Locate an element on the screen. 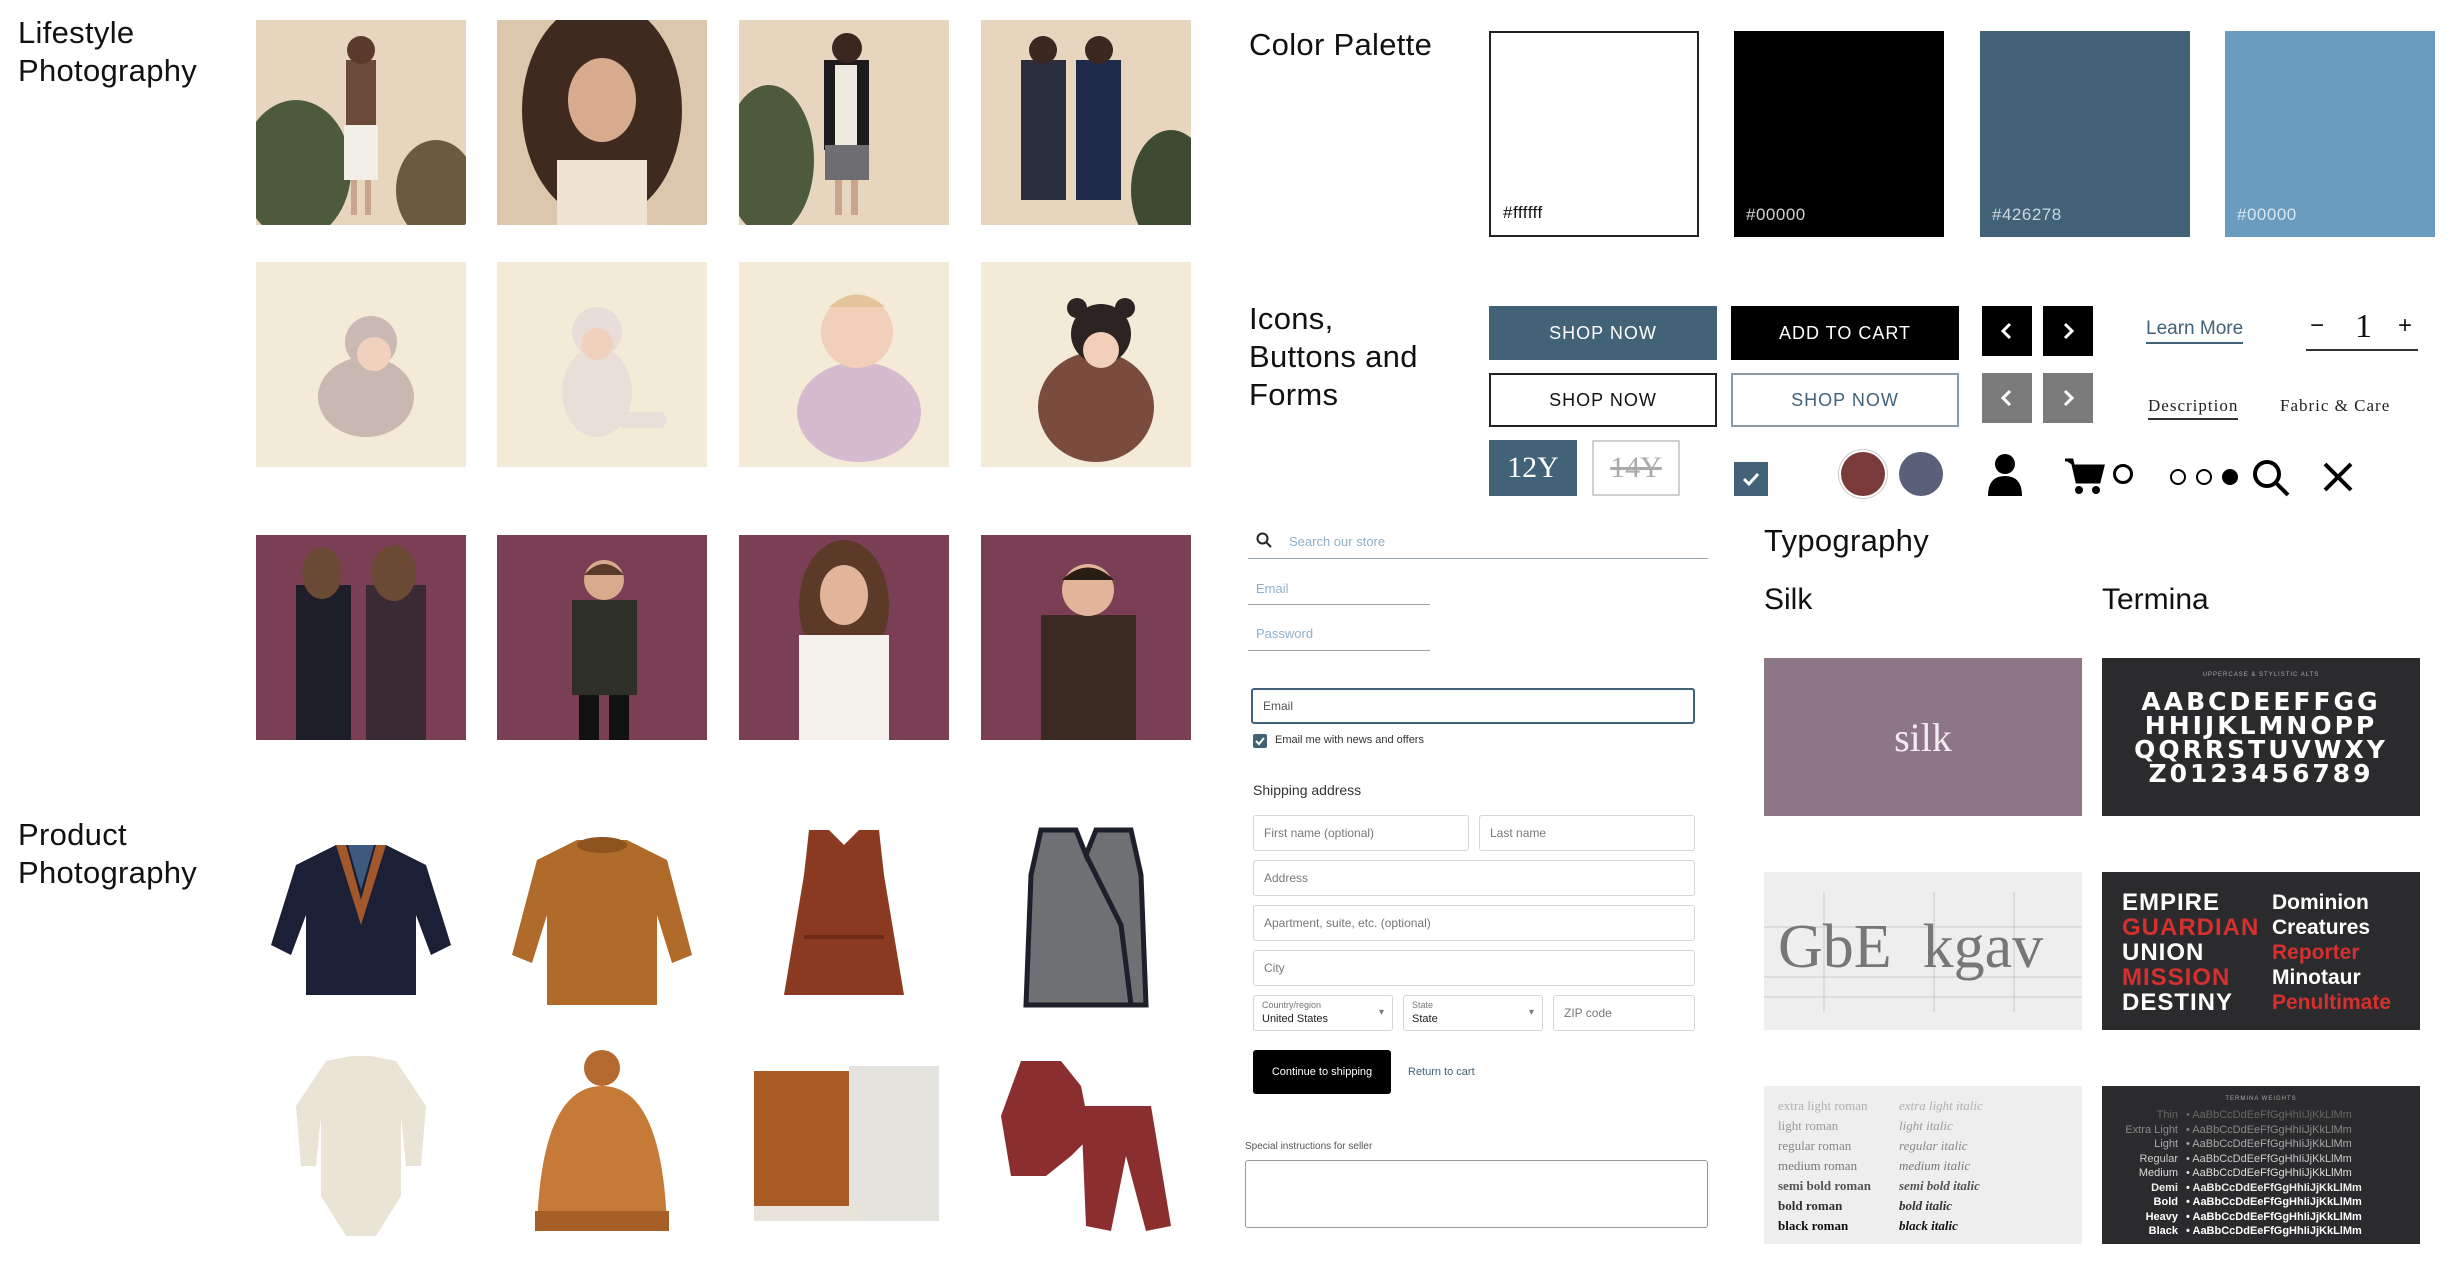 This screenshot has height=1283, width=2452. apartment-field: Apartment, suite, etc. (optional) is located at coordinates (1474, 923).